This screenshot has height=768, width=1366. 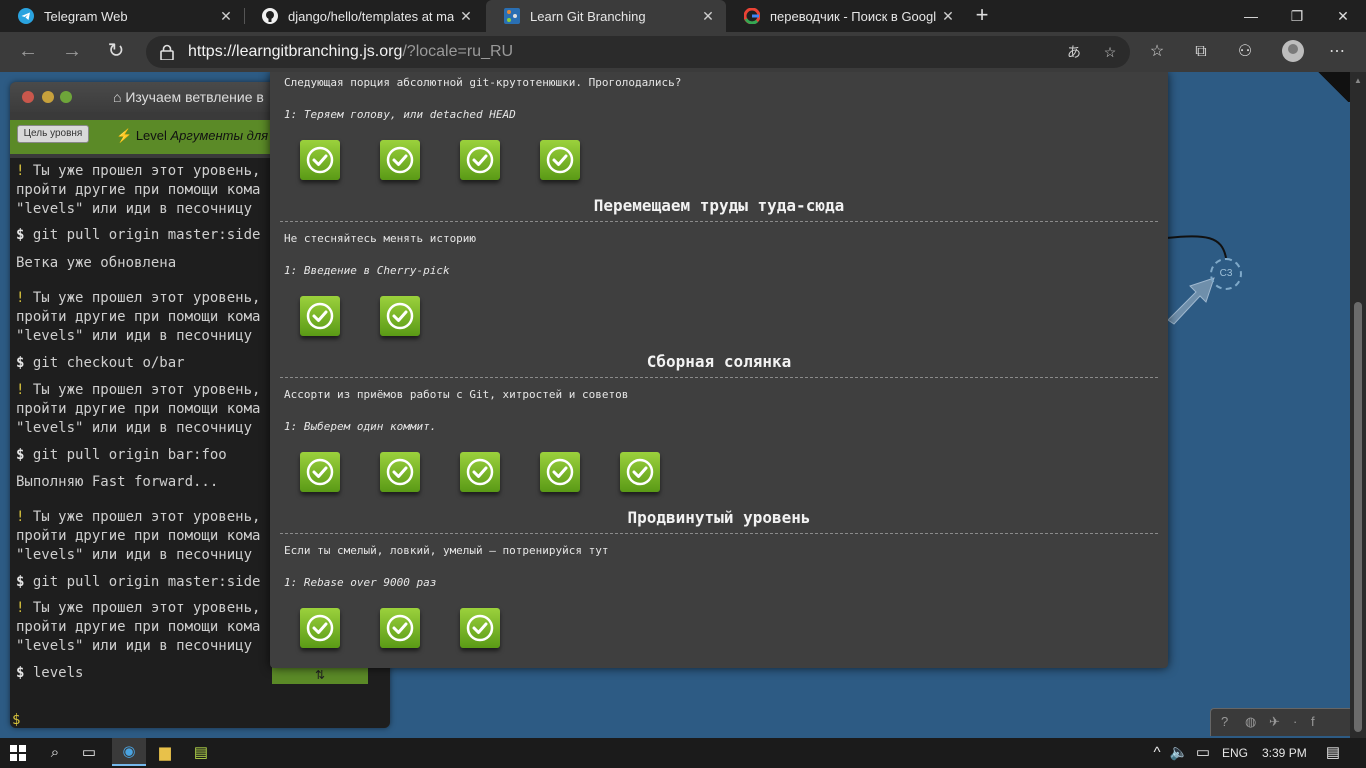 What do you see at coordinates (1201, 52) in the screenshot?
I see `collections-icon: ⧉` at bounding box center [1201, 52].